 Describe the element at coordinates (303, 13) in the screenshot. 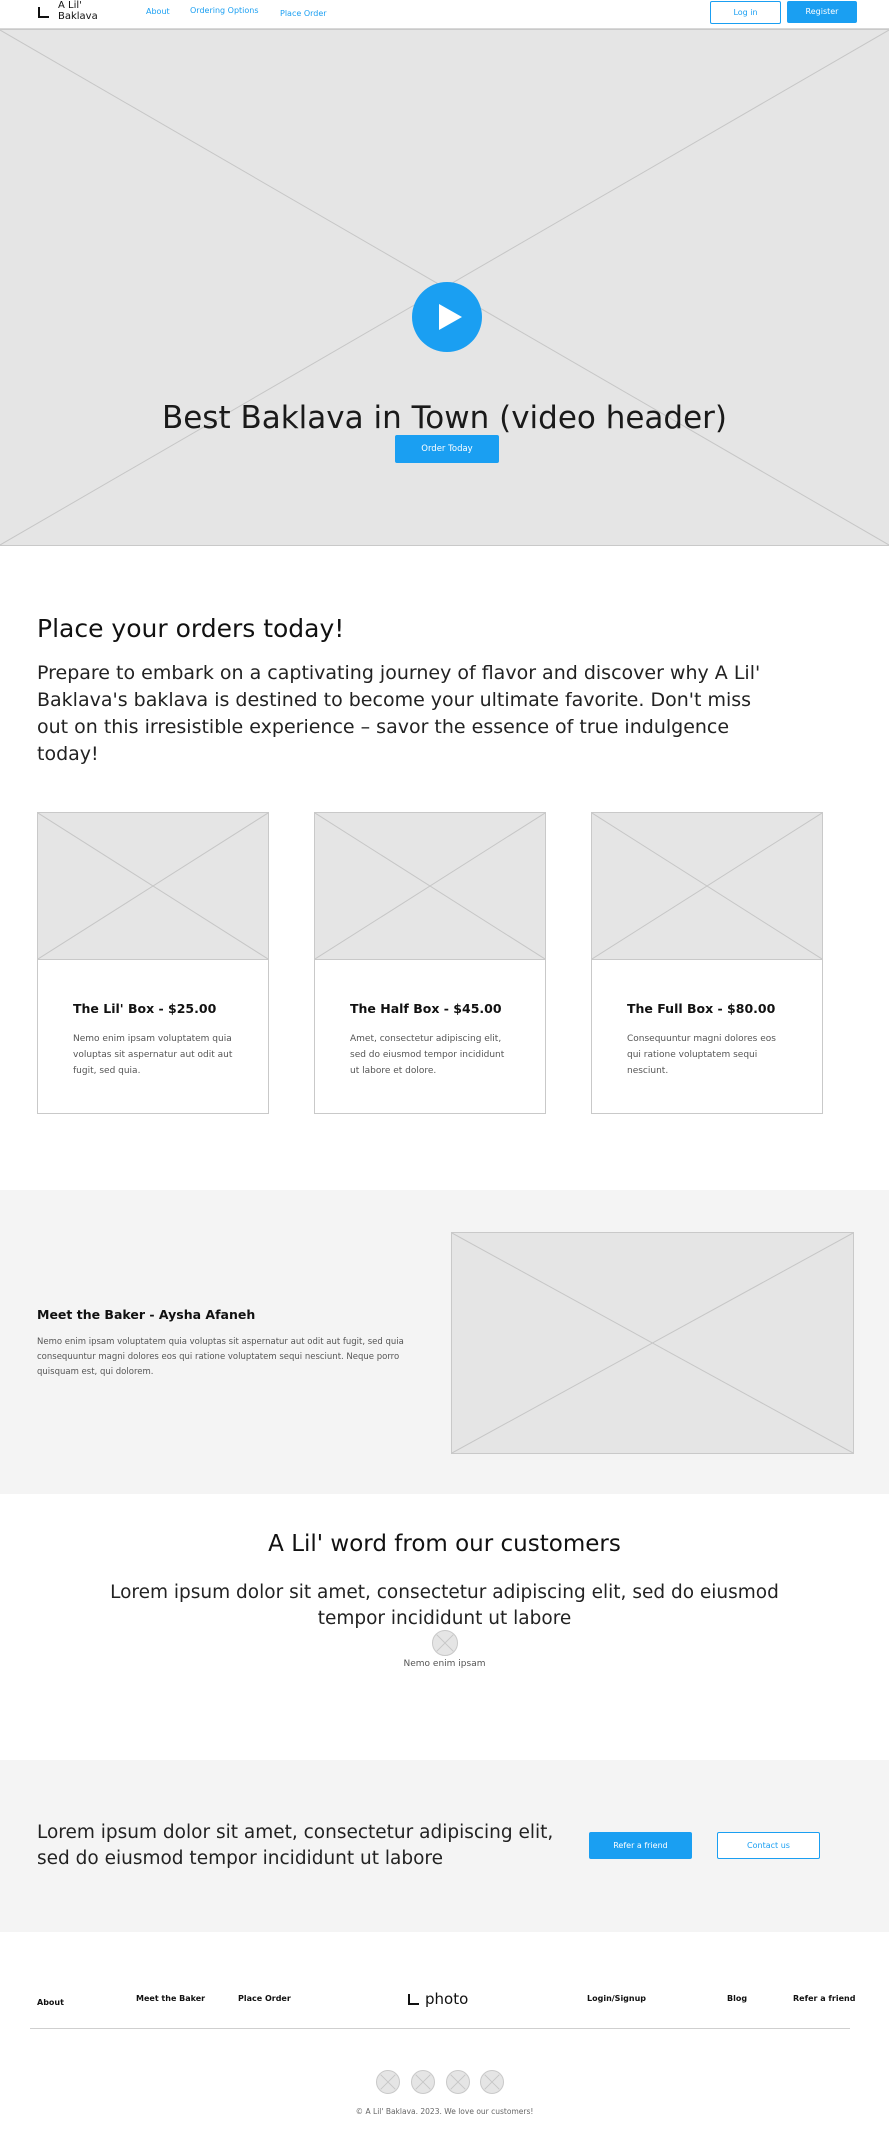

I see `nav-link-place-order: Place Order` at that location.